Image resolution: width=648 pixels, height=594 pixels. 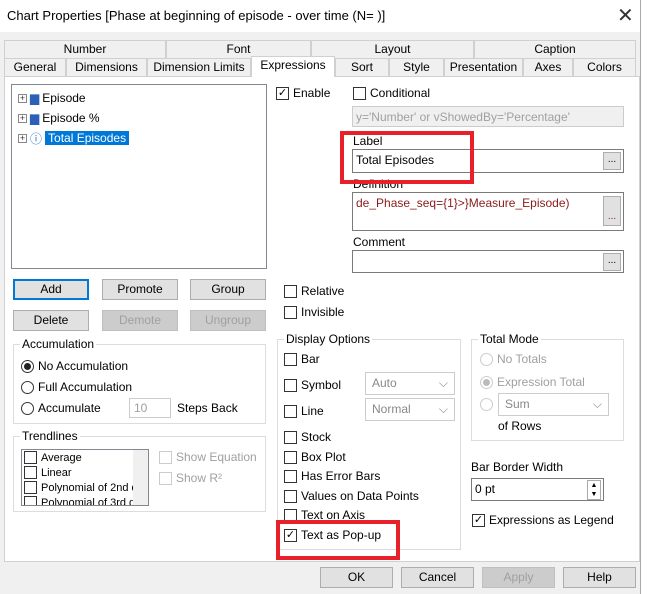 I want to click on stock-checkbox: Stock, so click(x=307, y=437).